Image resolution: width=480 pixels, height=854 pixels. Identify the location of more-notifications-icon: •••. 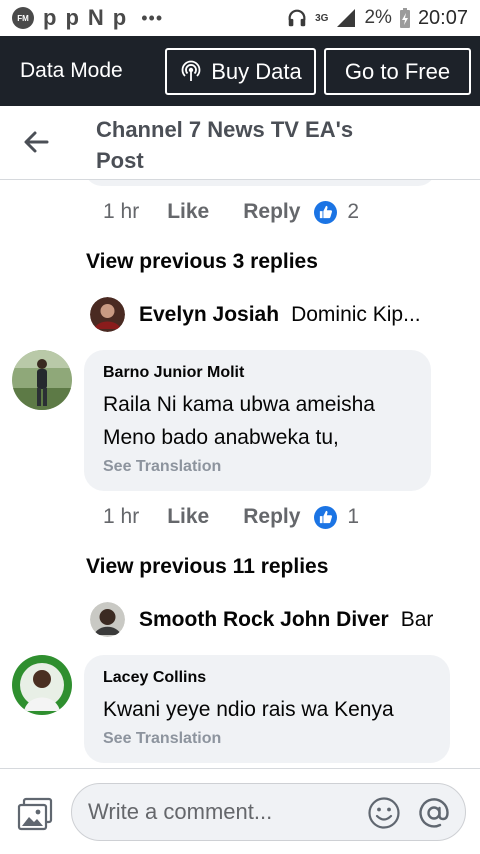
(152, 17).